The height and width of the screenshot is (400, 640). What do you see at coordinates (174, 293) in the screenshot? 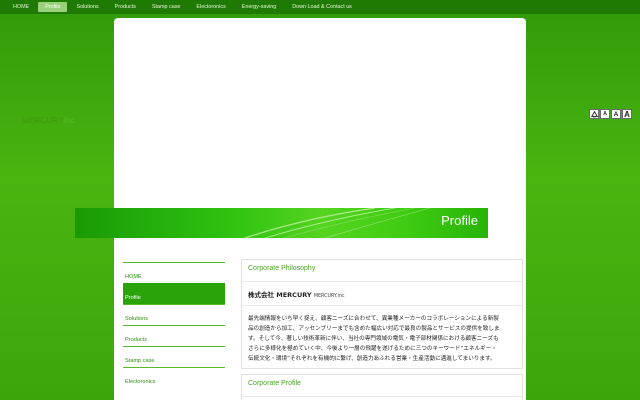
I see `side-item-profile: Profile` at bounding box center [174, 293].